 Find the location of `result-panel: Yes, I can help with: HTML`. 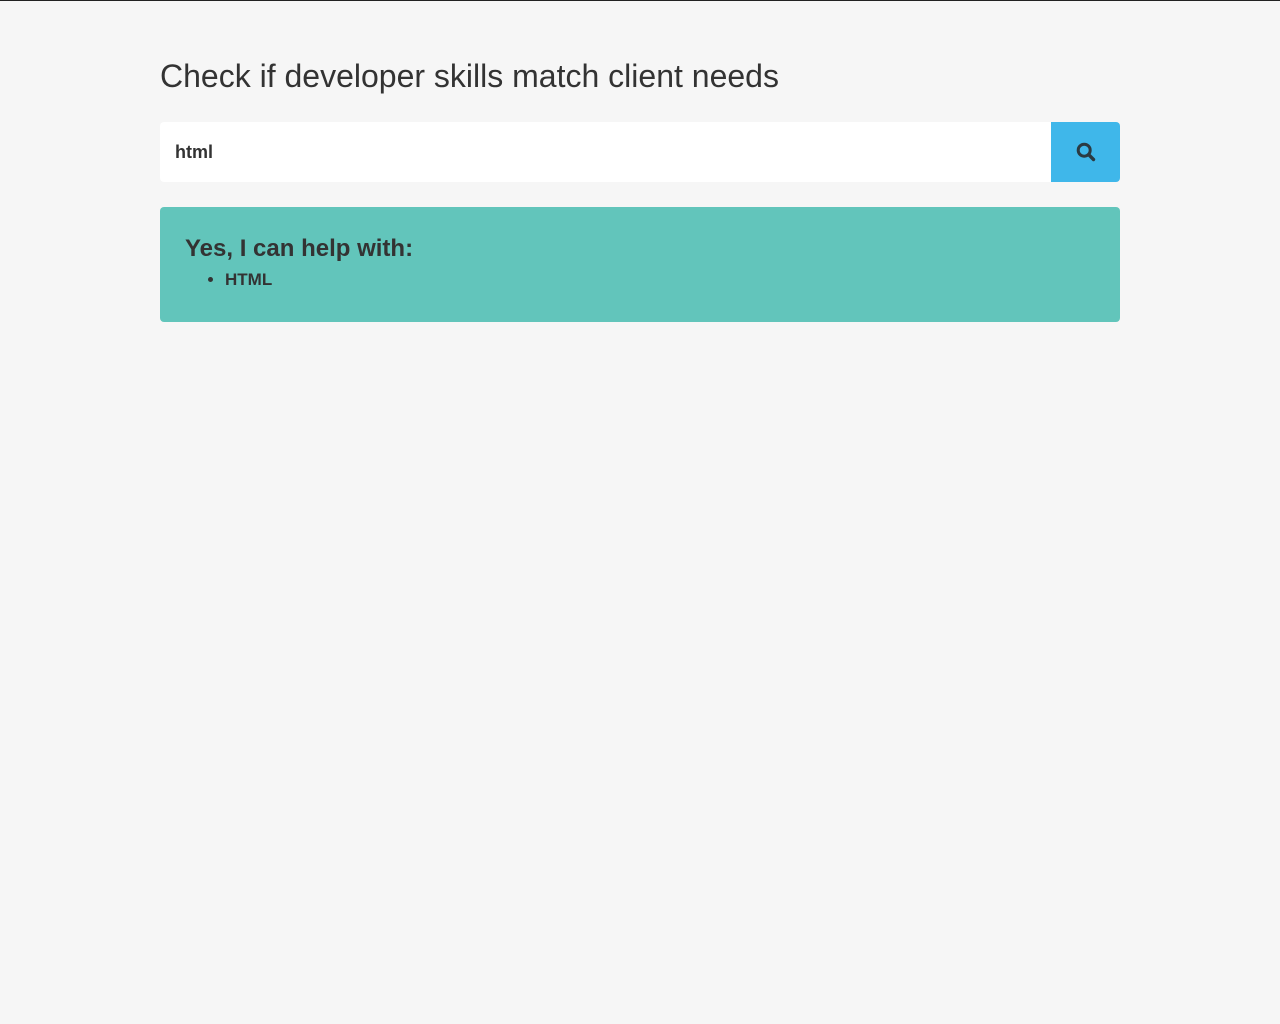

result-panel: Yes, I can help with: HTML is located at coordinates (640, 264).